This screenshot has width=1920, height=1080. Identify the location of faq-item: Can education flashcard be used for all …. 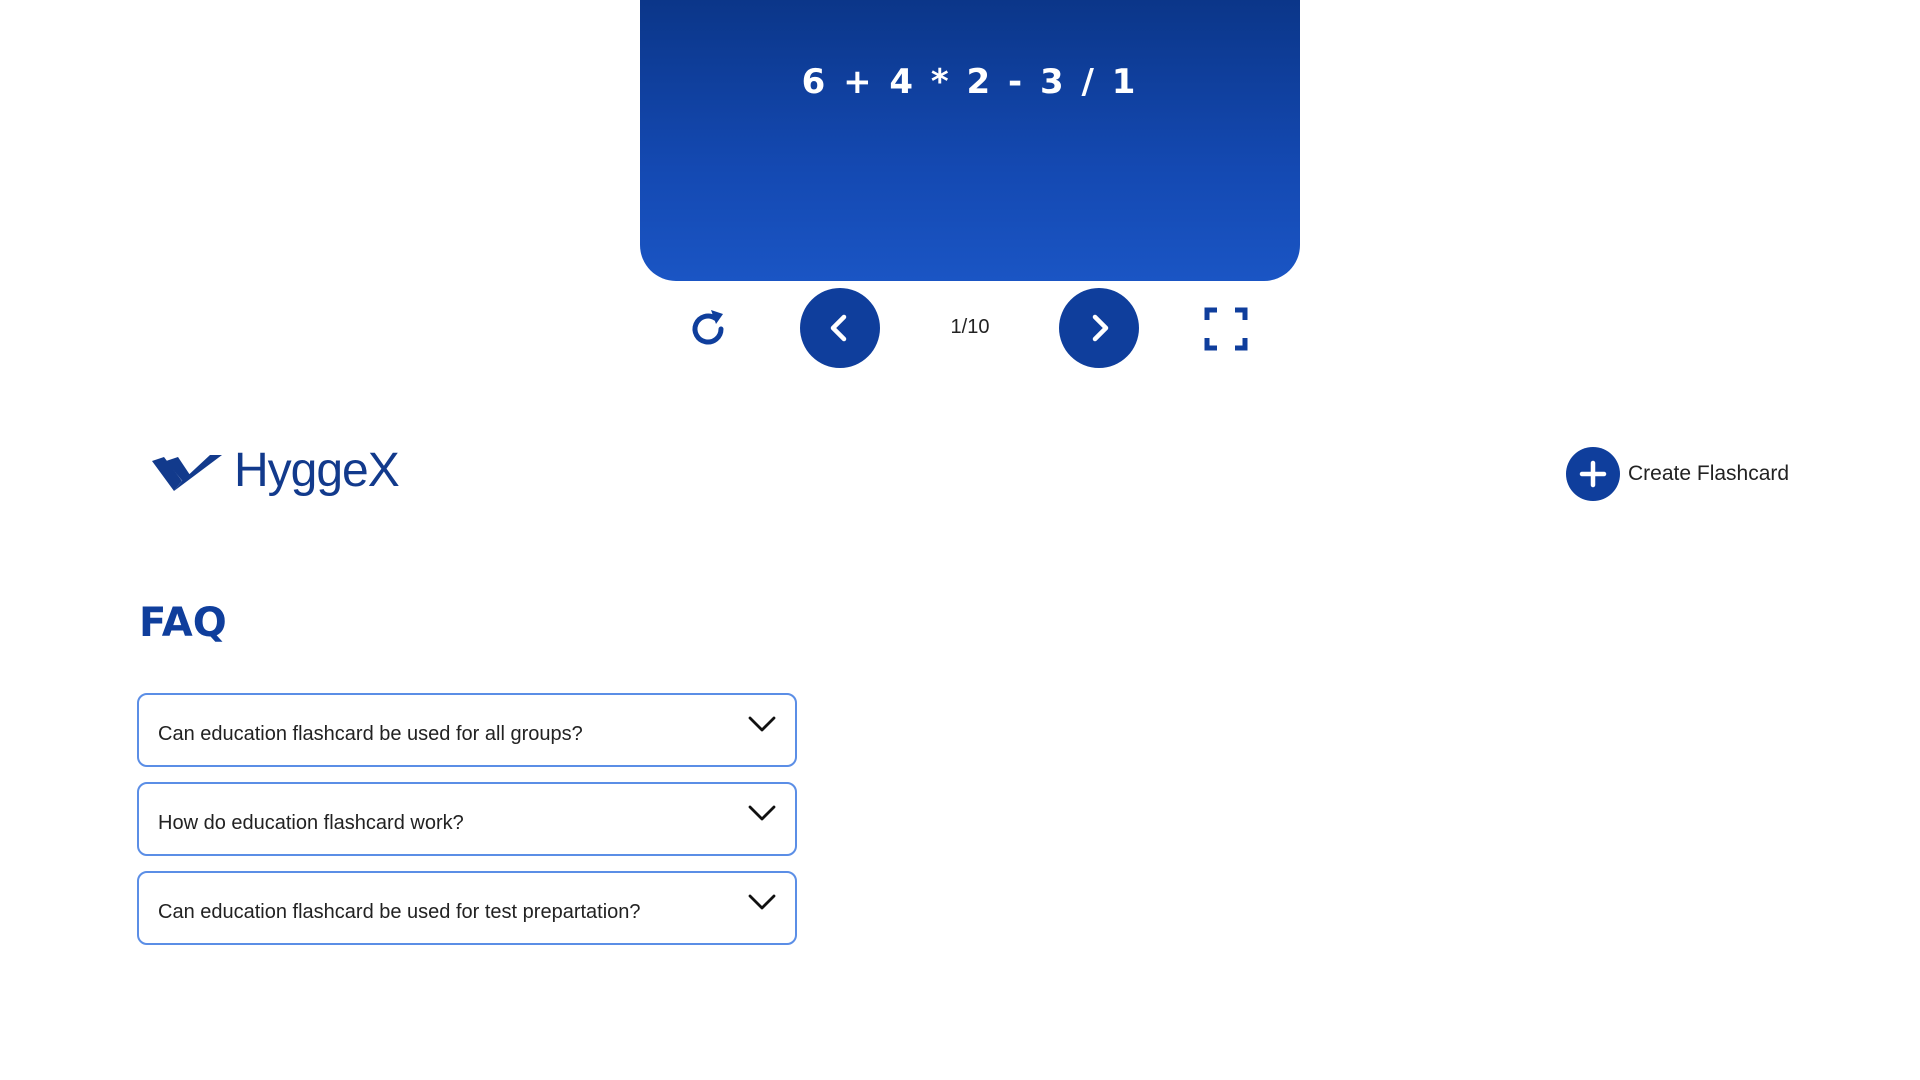
(467, 730).